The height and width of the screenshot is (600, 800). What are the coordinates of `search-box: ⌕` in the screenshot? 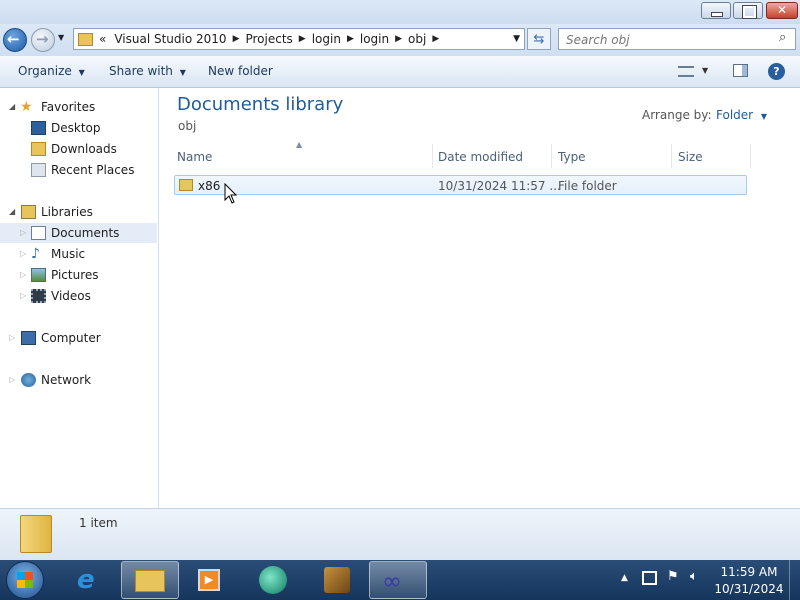 It's located at (677, 39).